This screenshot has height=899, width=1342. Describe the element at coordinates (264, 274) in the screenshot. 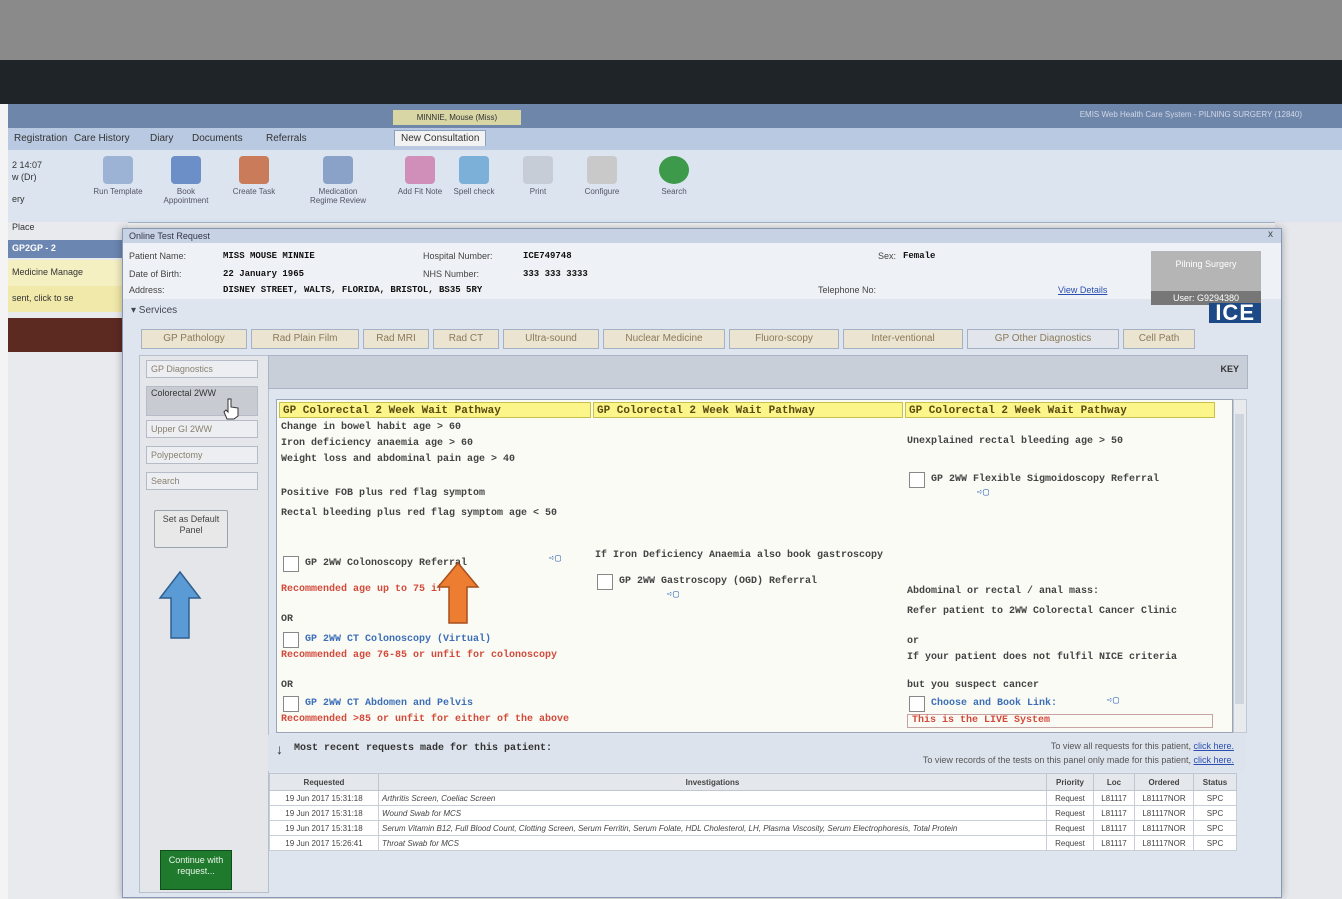

I see `patient-dob: 22 January 1965` at that location.